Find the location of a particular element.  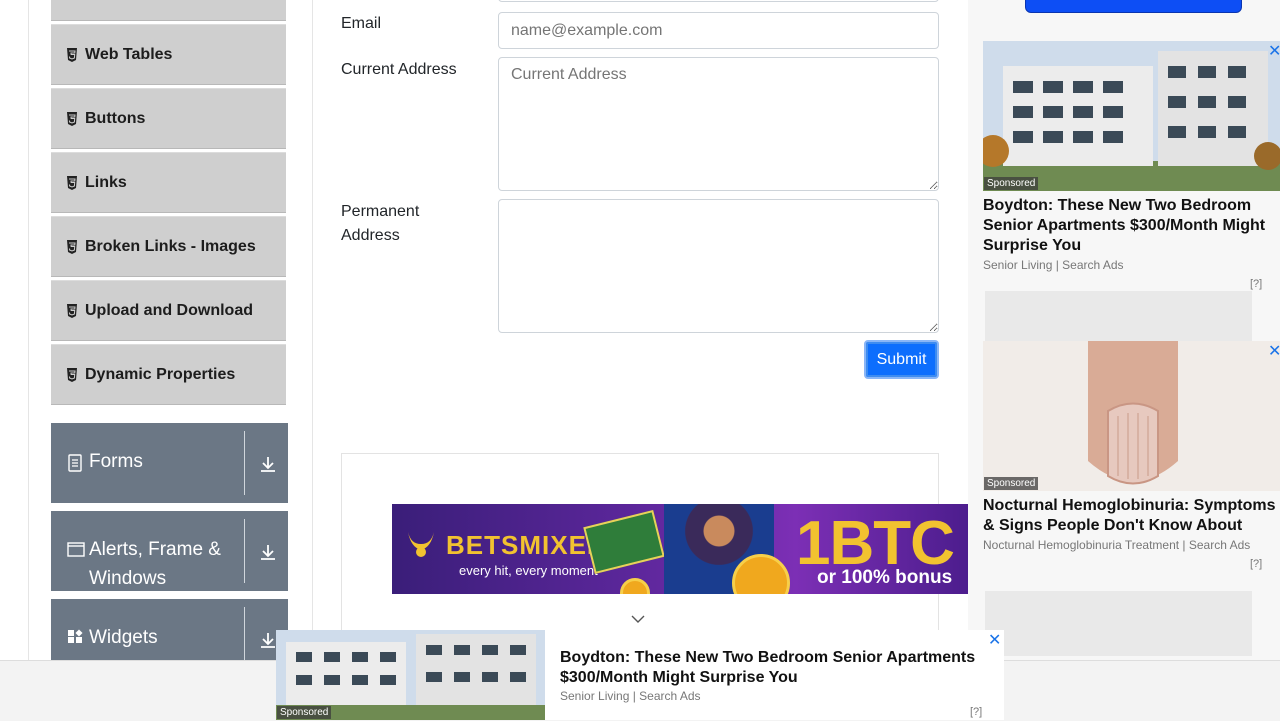

group-alerts-frame-windows: Alerts, Frame & Windows is located at coordinates (169, 551).